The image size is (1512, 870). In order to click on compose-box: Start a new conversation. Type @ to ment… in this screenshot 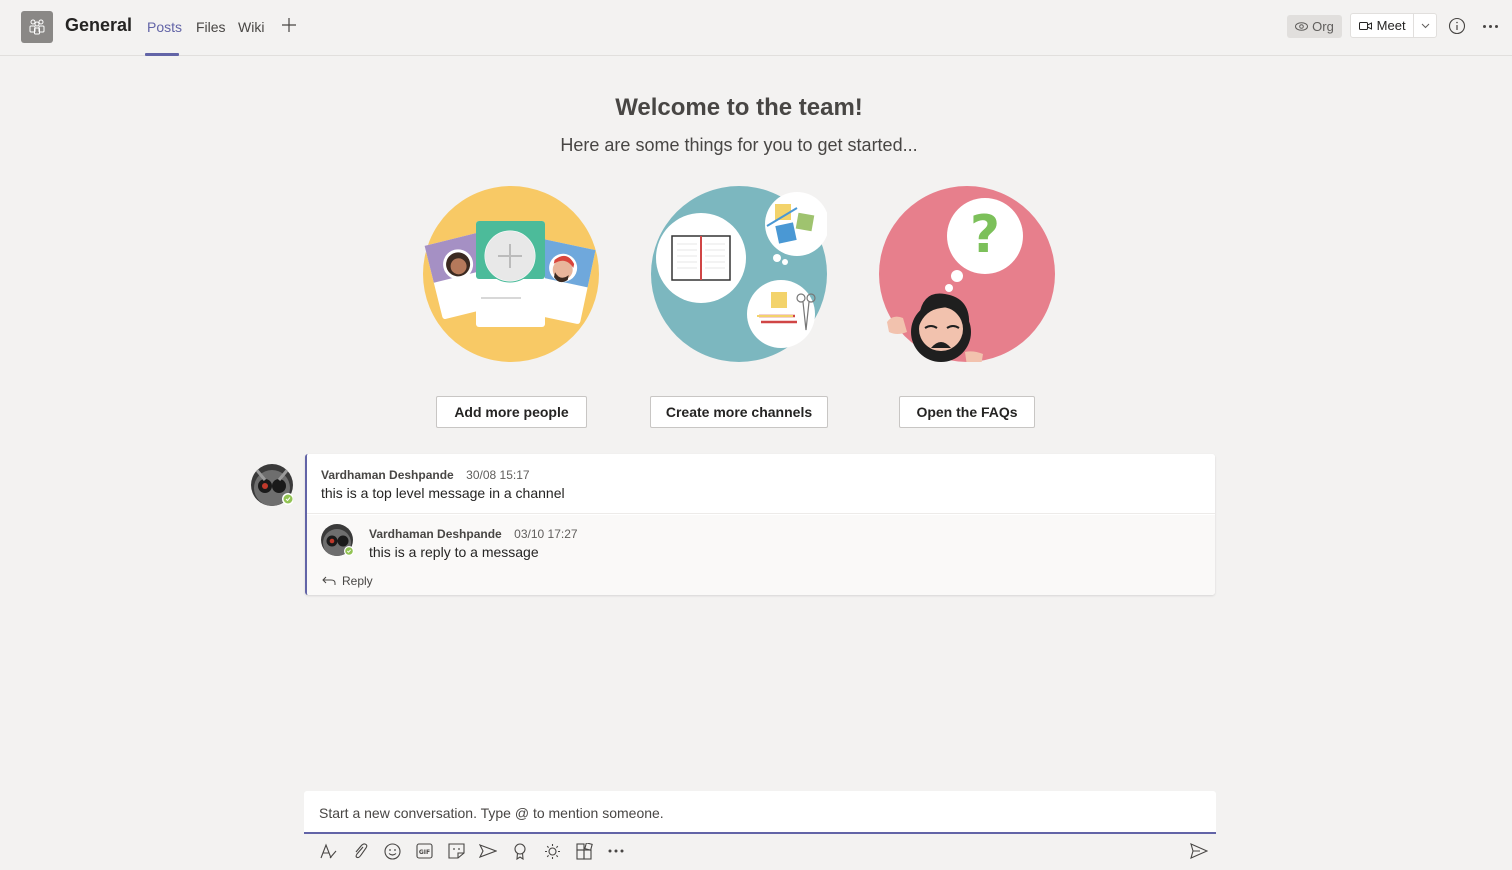, I will do `click(760, 812)`.